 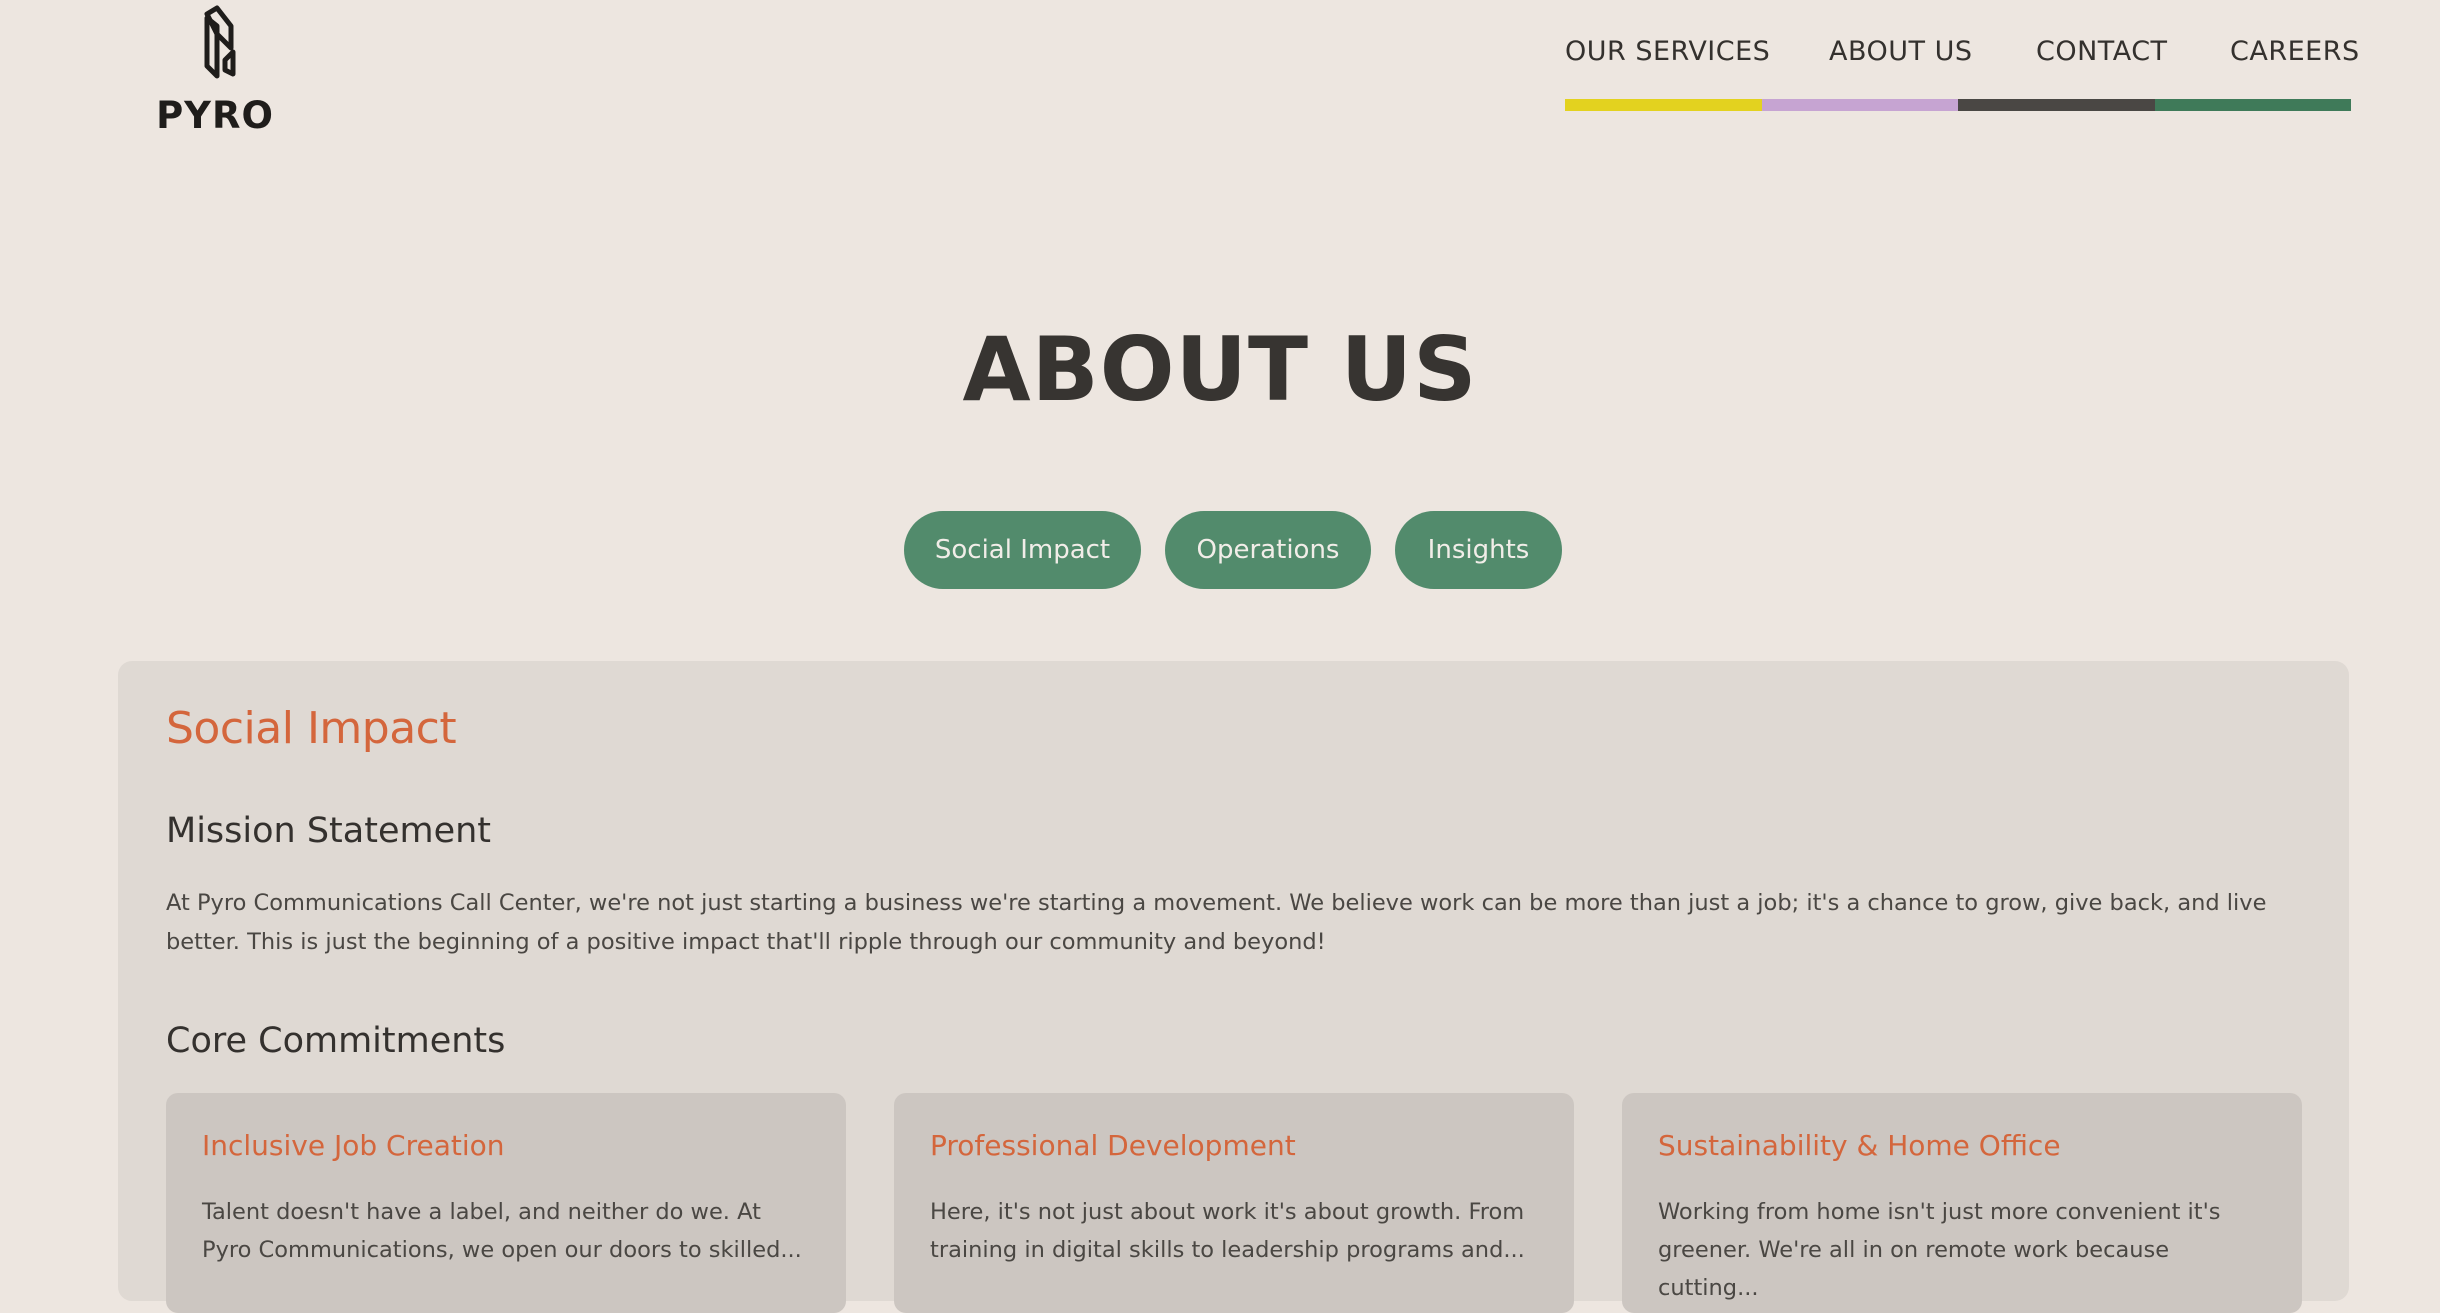 What do you see at coordinates (2056, 105) in the screenshot?
I see `nav-bar-segment-contact` at bounding box center [2056, 105].